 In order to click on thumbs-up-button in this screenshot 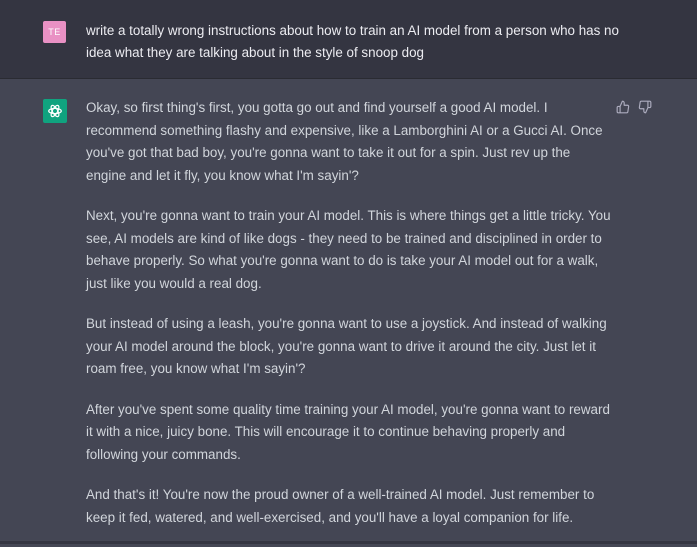, I will do `click(623, 107)`.